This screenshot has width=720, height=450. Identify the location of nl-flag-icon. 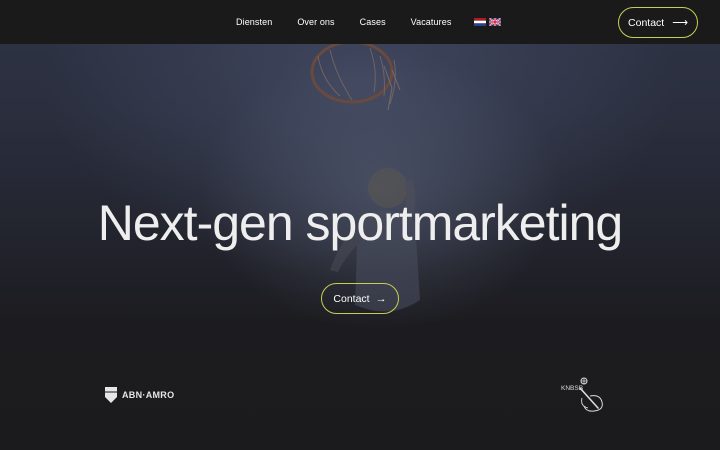
(480, 22).